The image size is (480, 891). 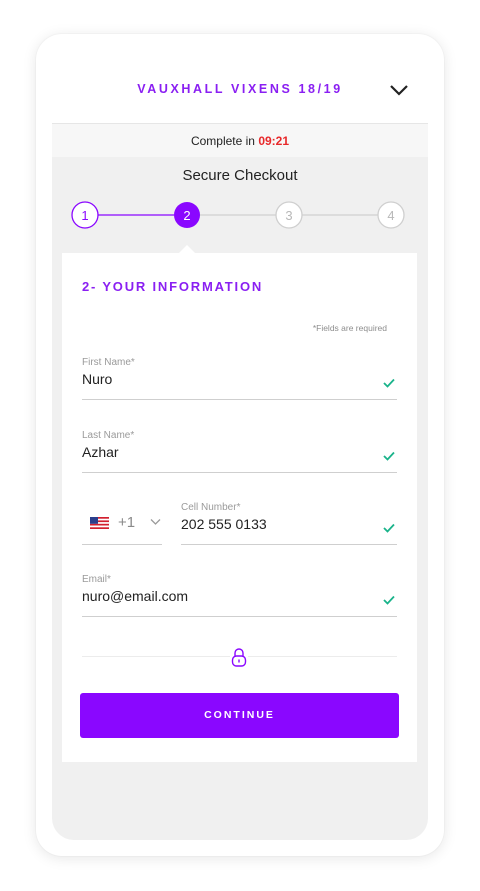 I want to click on last-name-field: Last Name* Azhar, so click(x=239, y=451).